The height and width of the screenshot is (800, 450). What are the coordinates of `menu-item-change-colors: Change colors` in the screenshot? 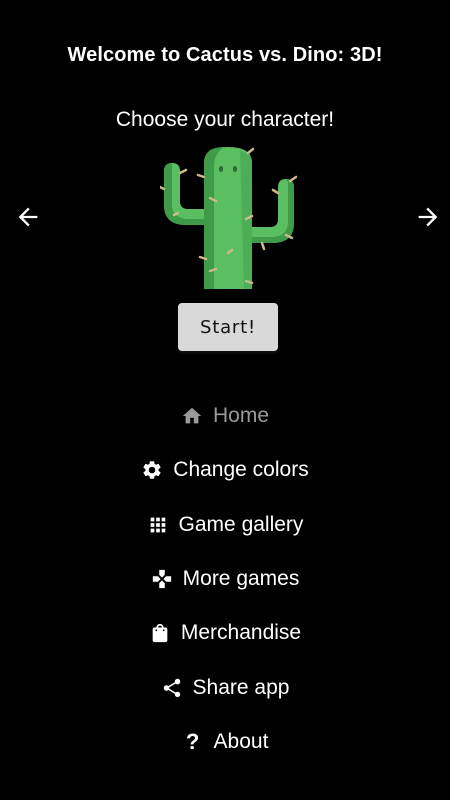 It's located at (225, 470).